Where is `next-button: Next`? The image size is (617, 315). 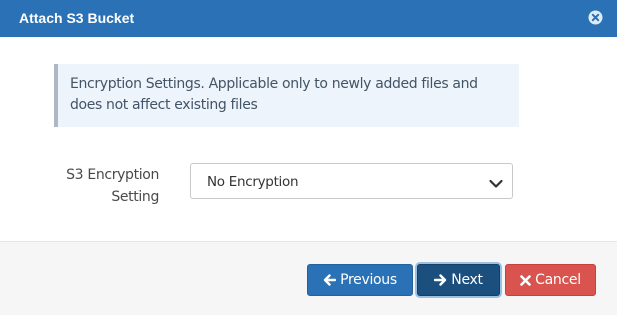 next-button: Next is located at coordinates (458, 280).